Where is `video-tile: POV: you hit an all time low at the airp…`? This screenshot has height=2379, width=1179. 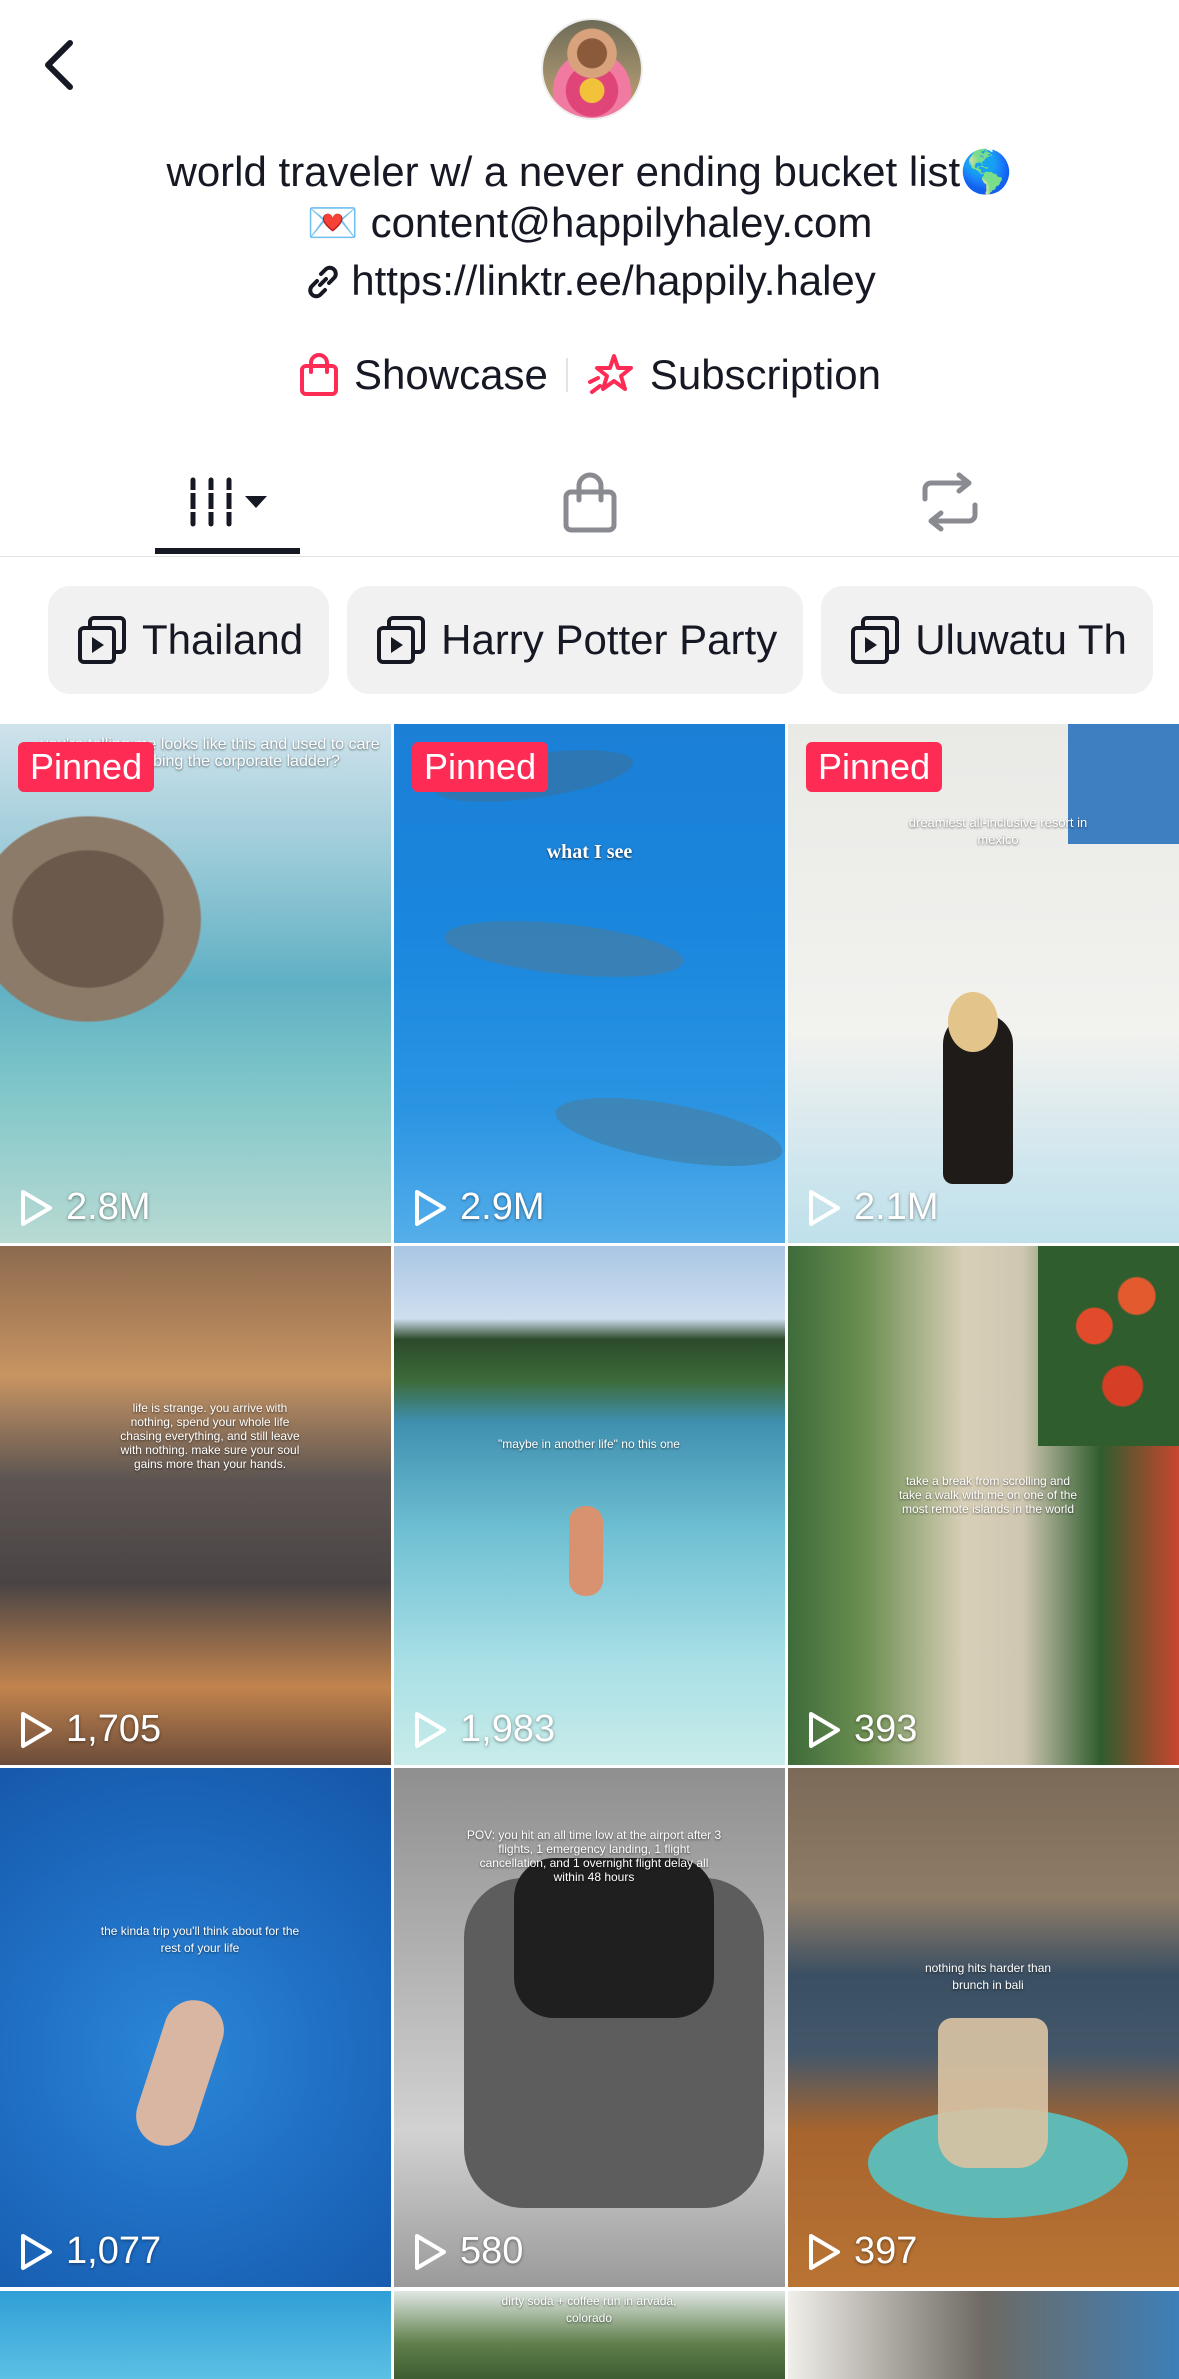 video-tile: POV: you hit an all time low at the airp… is located at coordinates (589, 2027).